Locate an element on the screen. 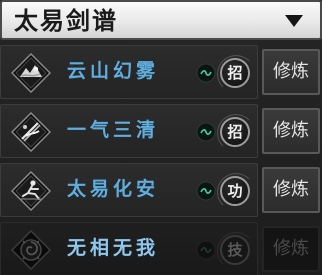 This screenshot has height=275, width=322. skill-name: 云山幻雾 is located at coordinates (113, 71).